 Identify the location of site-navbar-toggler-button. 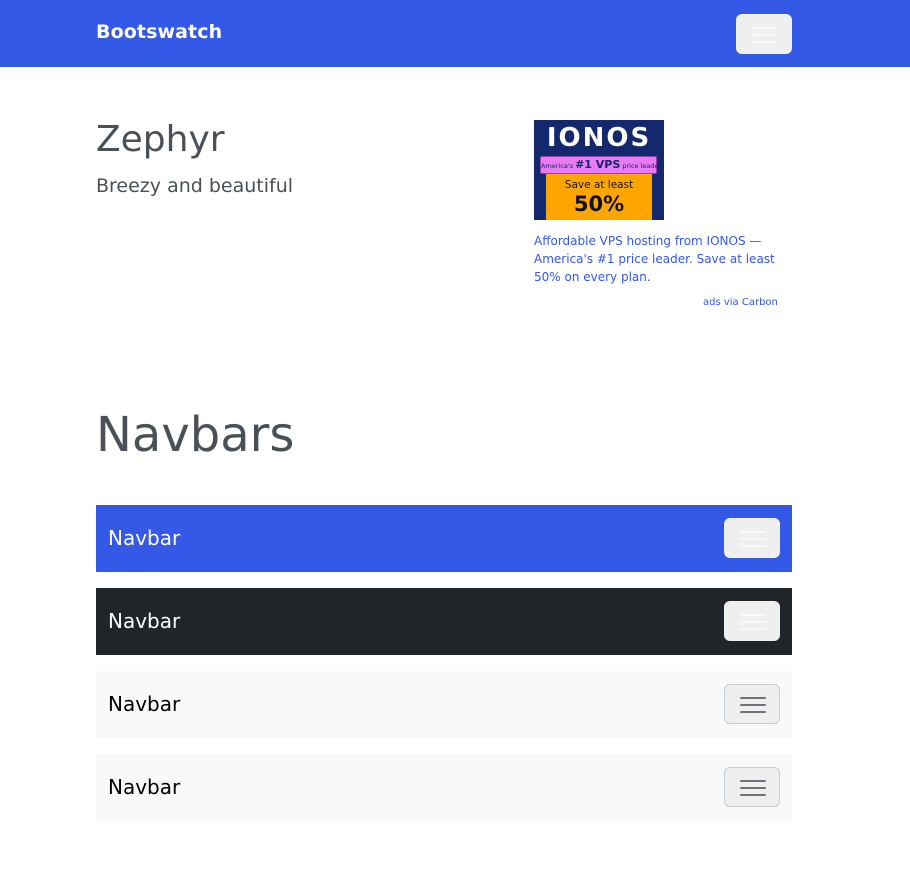
(764, 34).